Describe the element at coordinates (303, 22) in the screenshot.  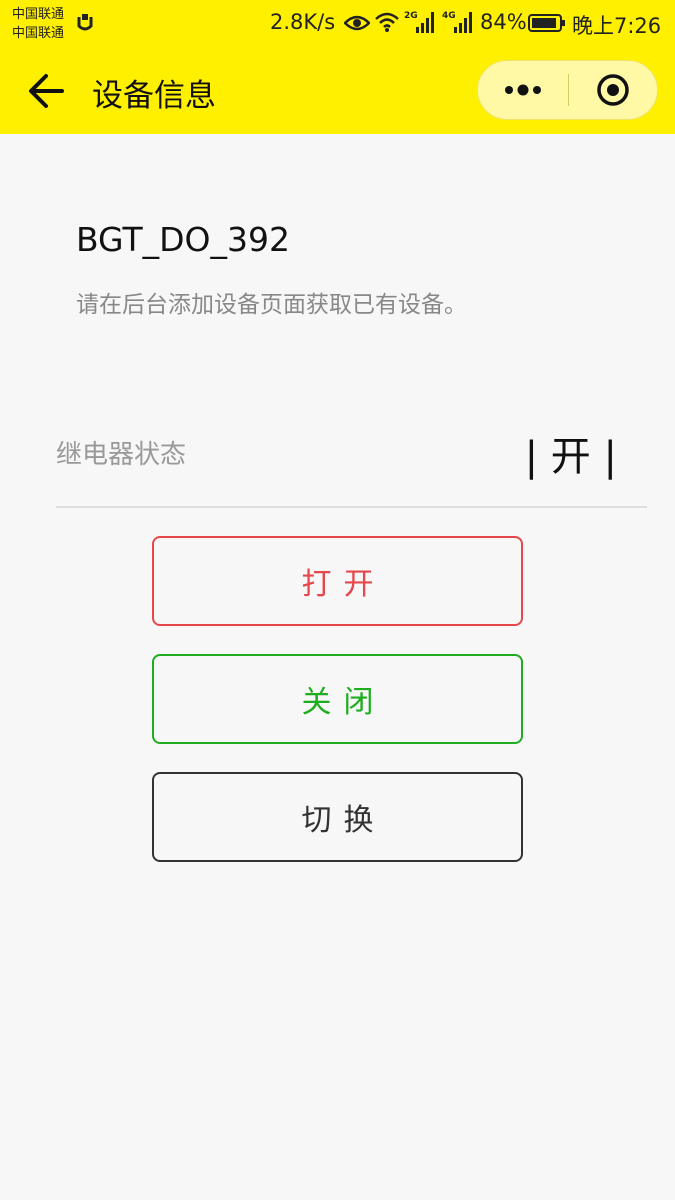
I see `net-speed: 2.8K/s` at that location.